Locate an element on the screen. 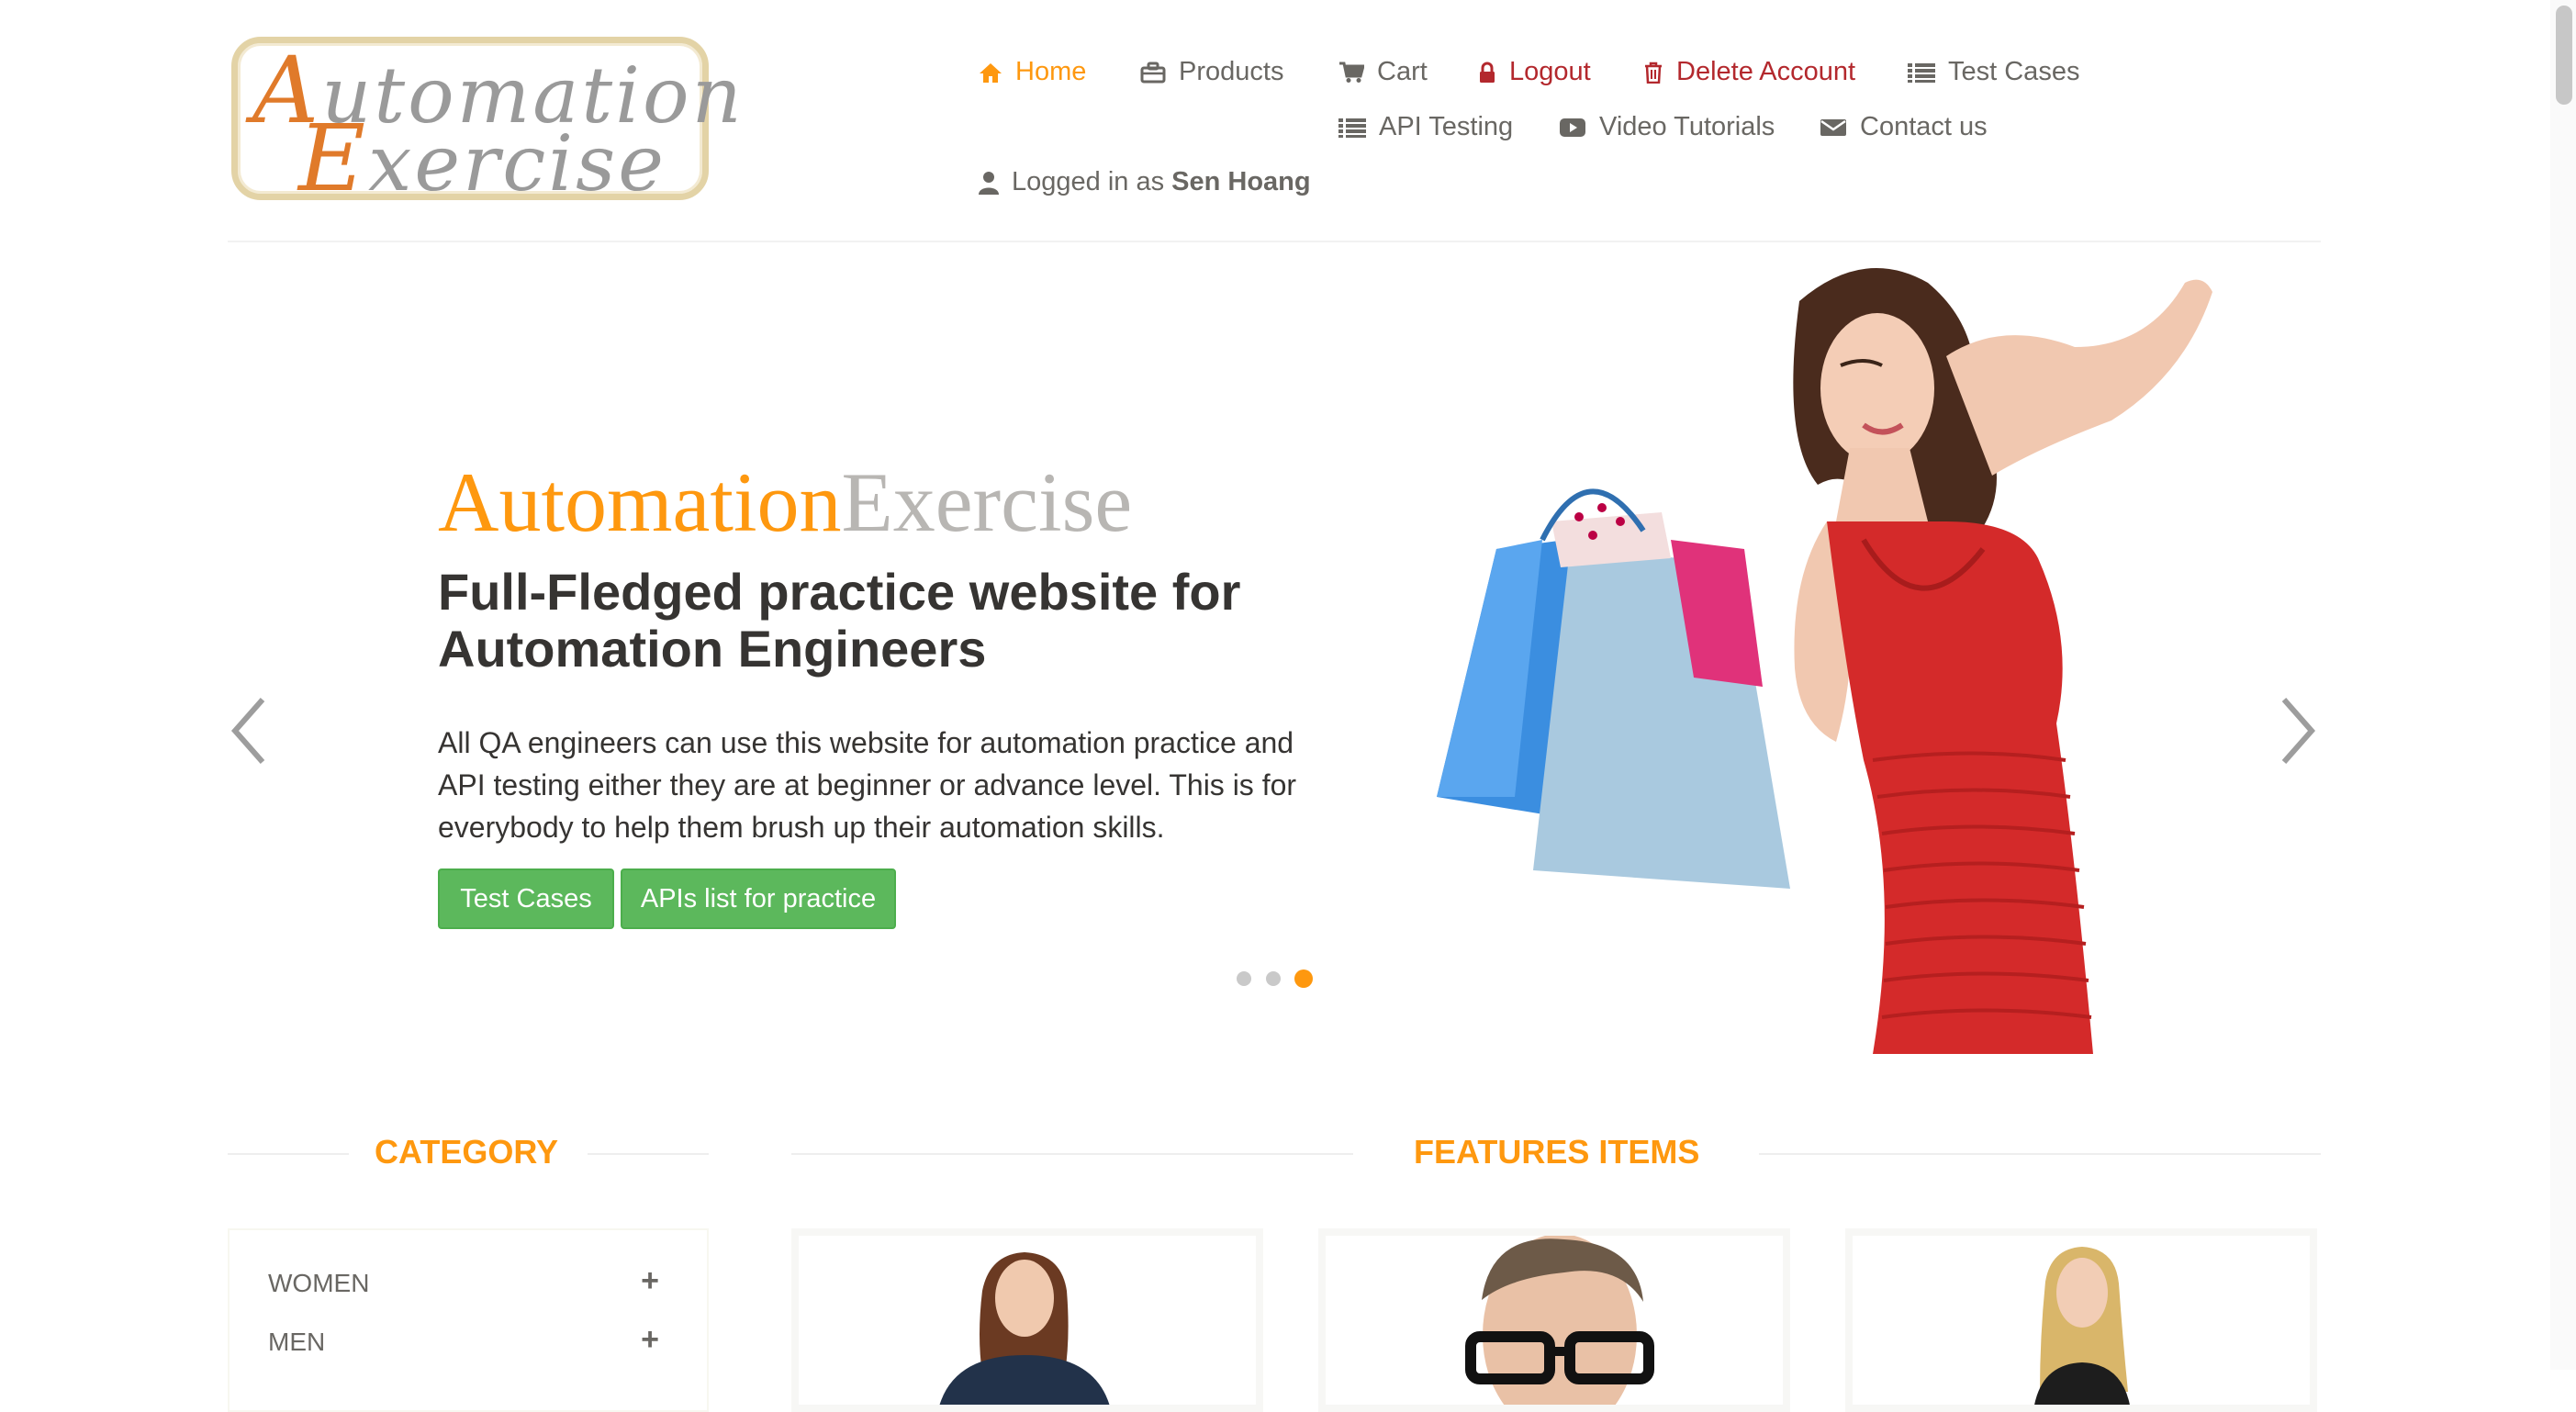 This screenshot has height=1412, width=2576. nav-video-tutorials-label: Video Tutorials is located at coordinates (1687, 126).